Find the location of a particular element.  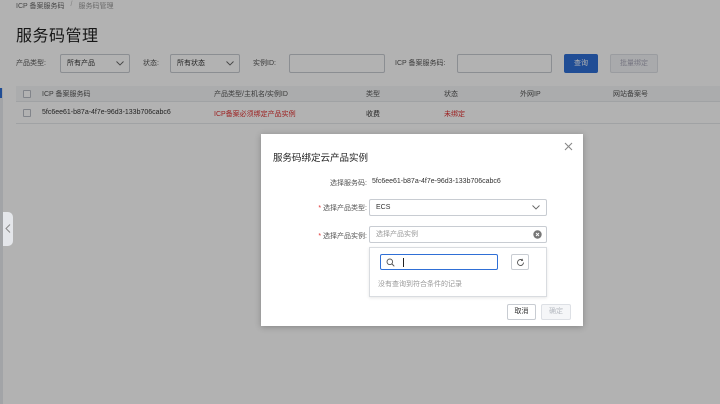

empty-result-text: 没有查询到符合条件的记录 is located at coordinates (420, 284).